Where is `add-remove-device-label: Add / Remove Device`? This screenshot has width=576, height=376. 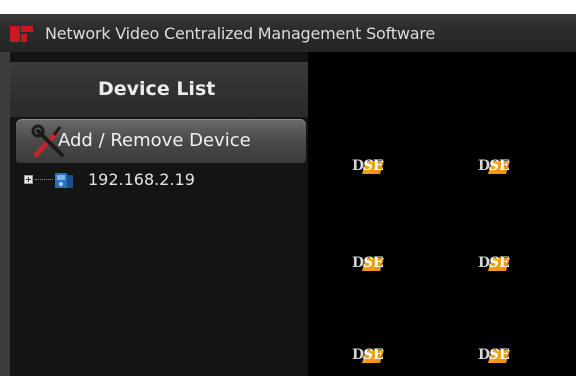
add-remove-device-label: Add / Remove Device is located at coordinates (154, 140).